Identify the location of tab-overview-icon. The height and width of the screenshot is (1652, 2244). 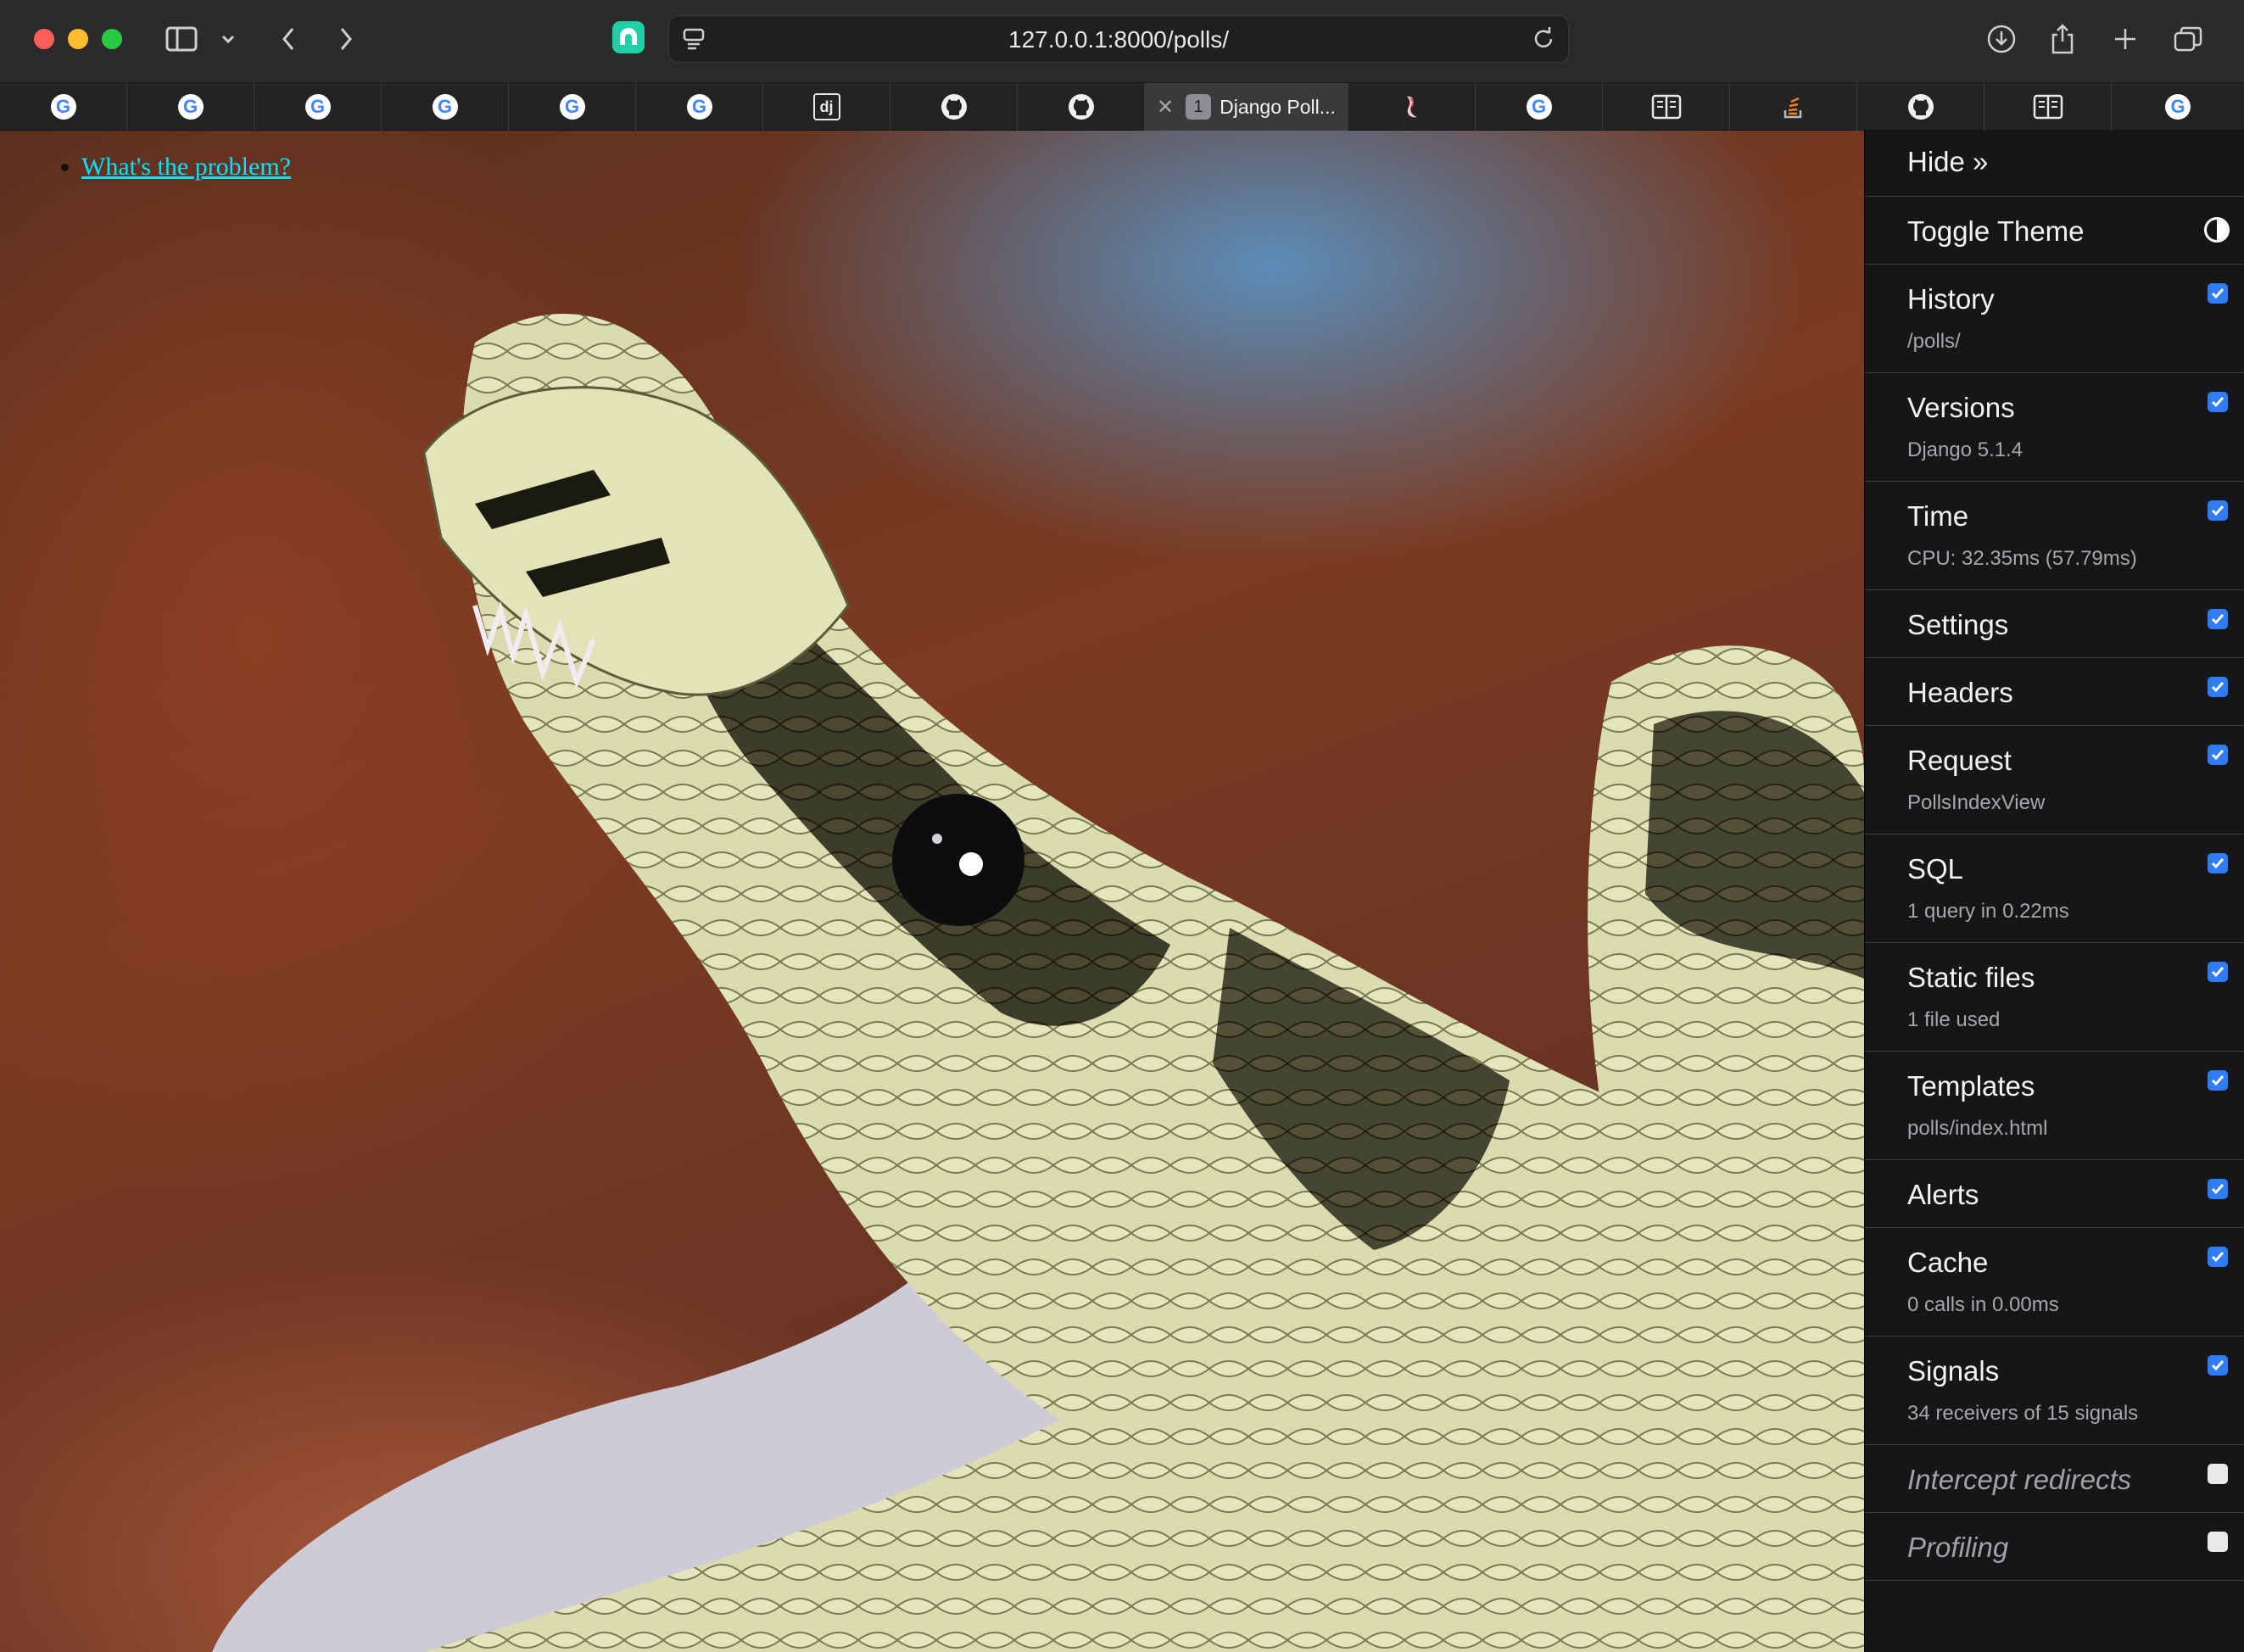
(2188, 39).